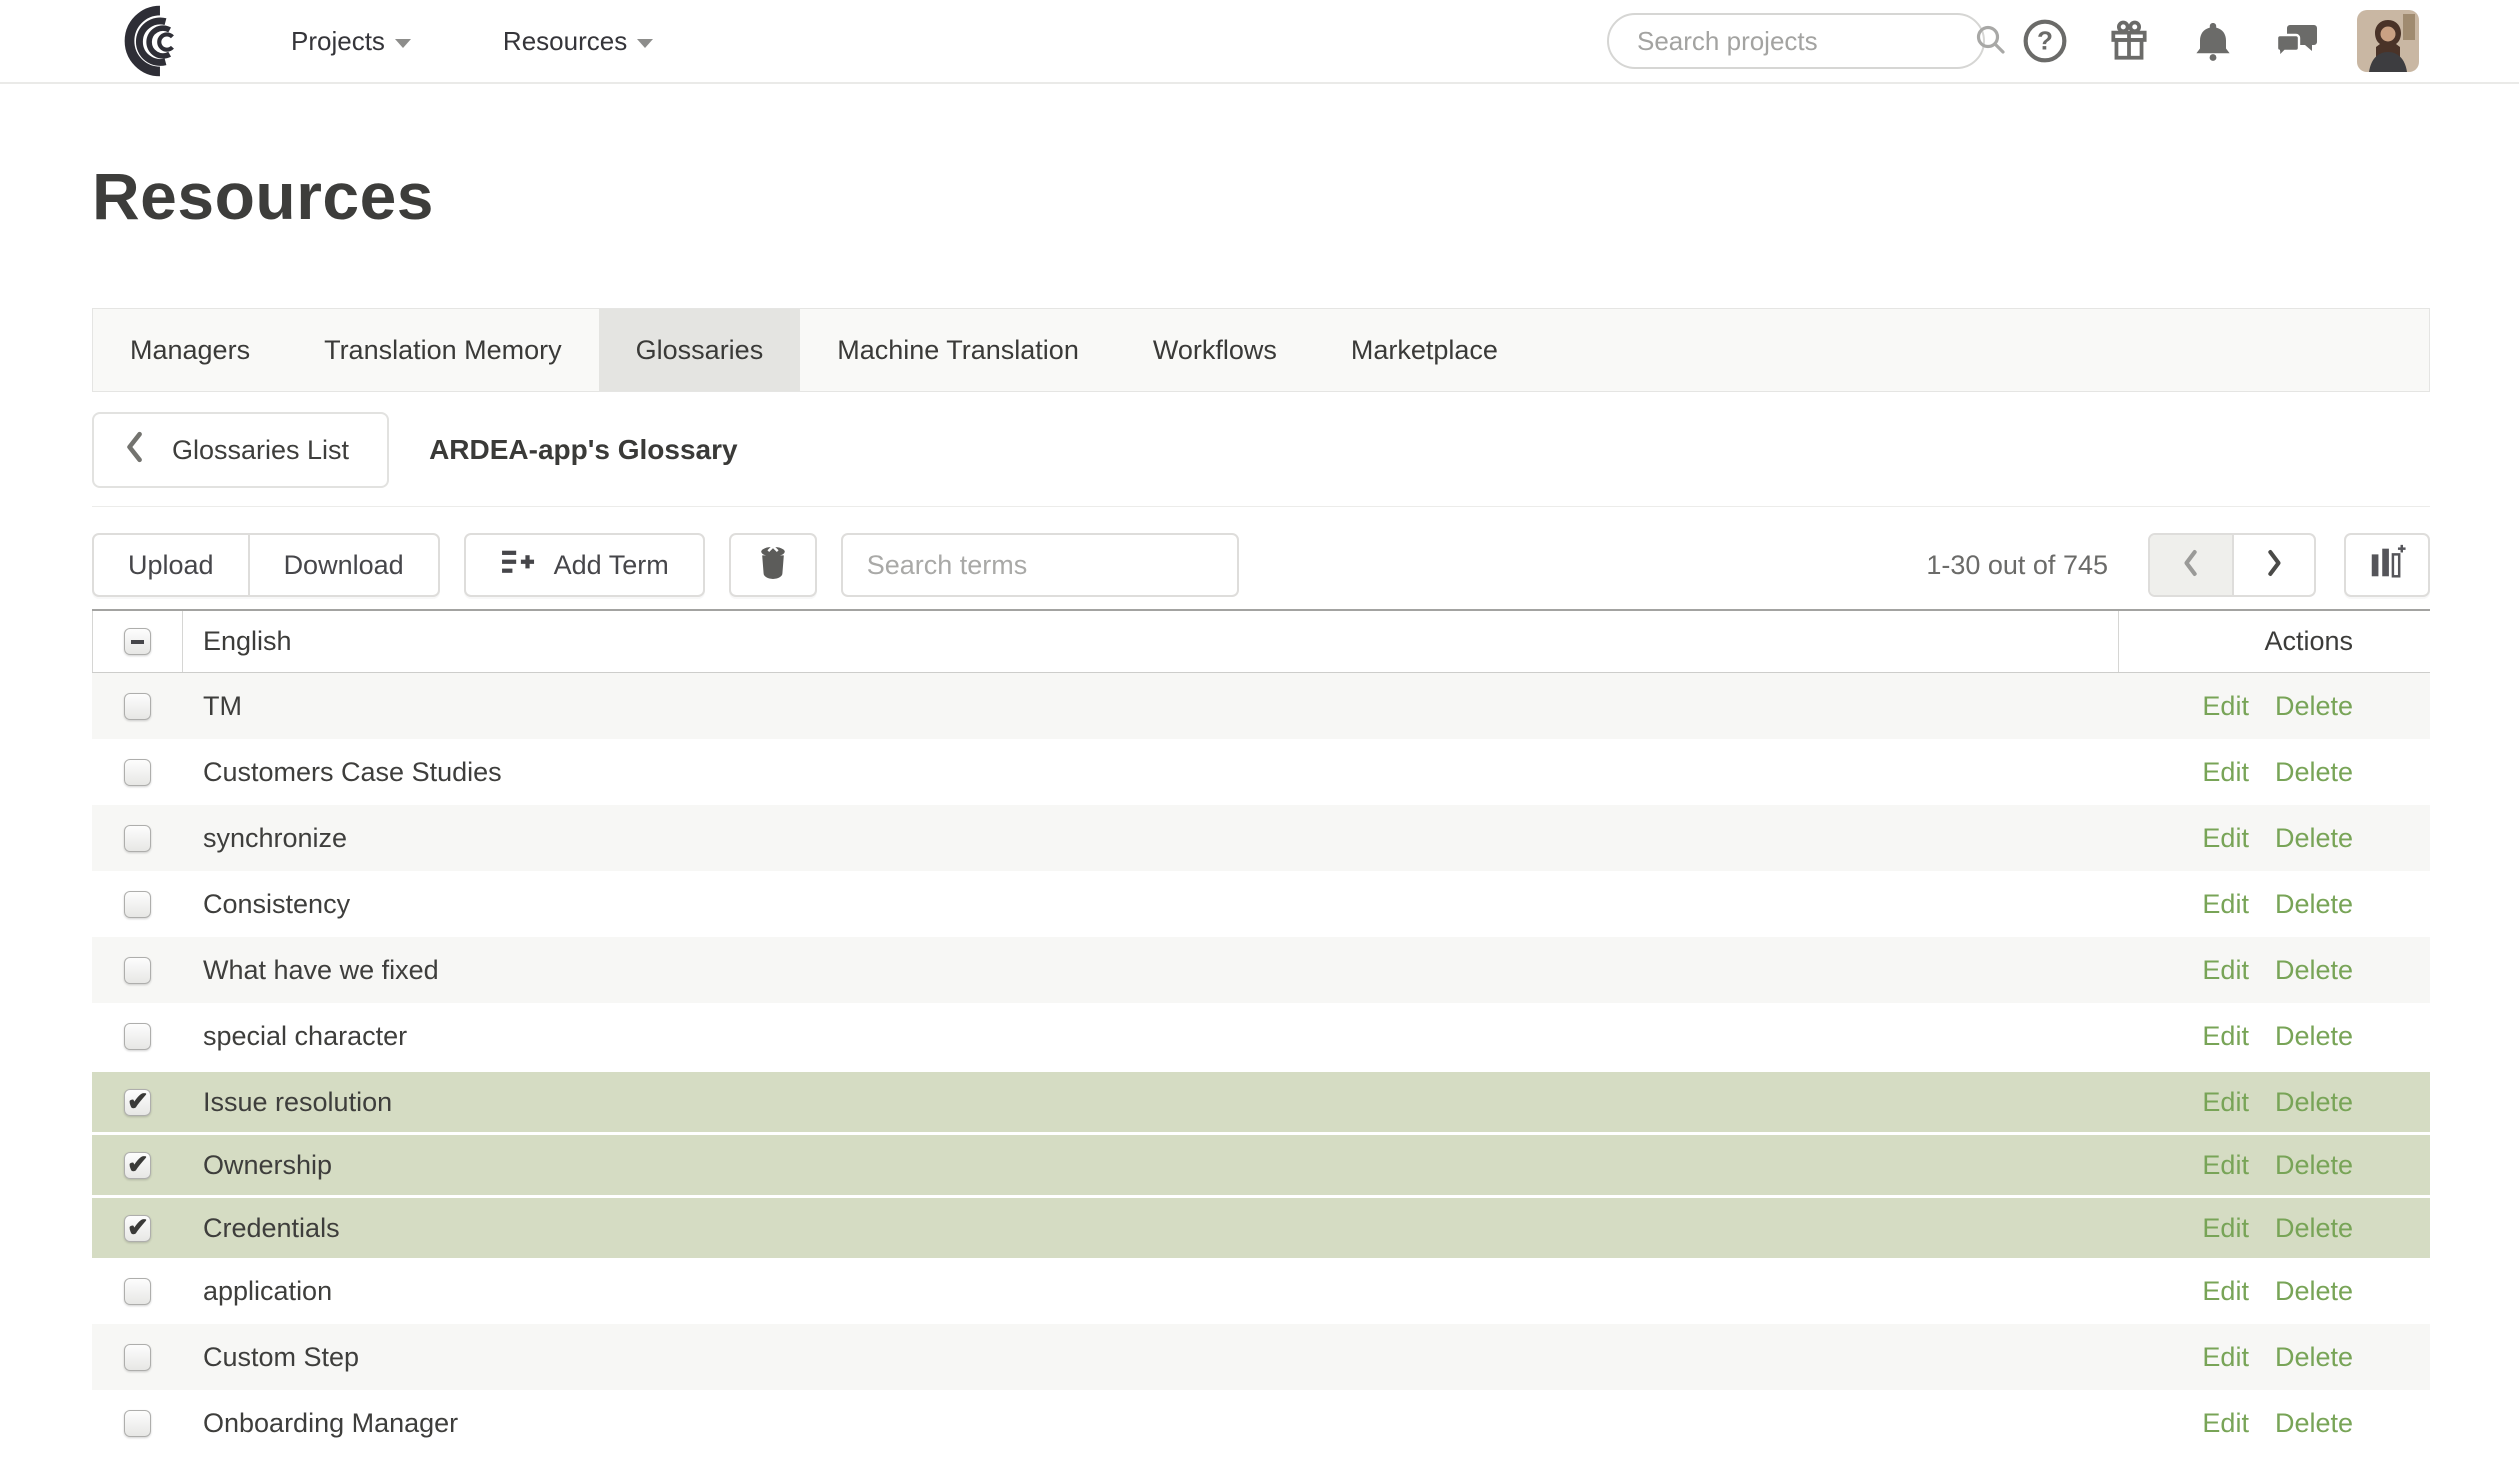  I want to click on term-search-input, so click(1039, 565).